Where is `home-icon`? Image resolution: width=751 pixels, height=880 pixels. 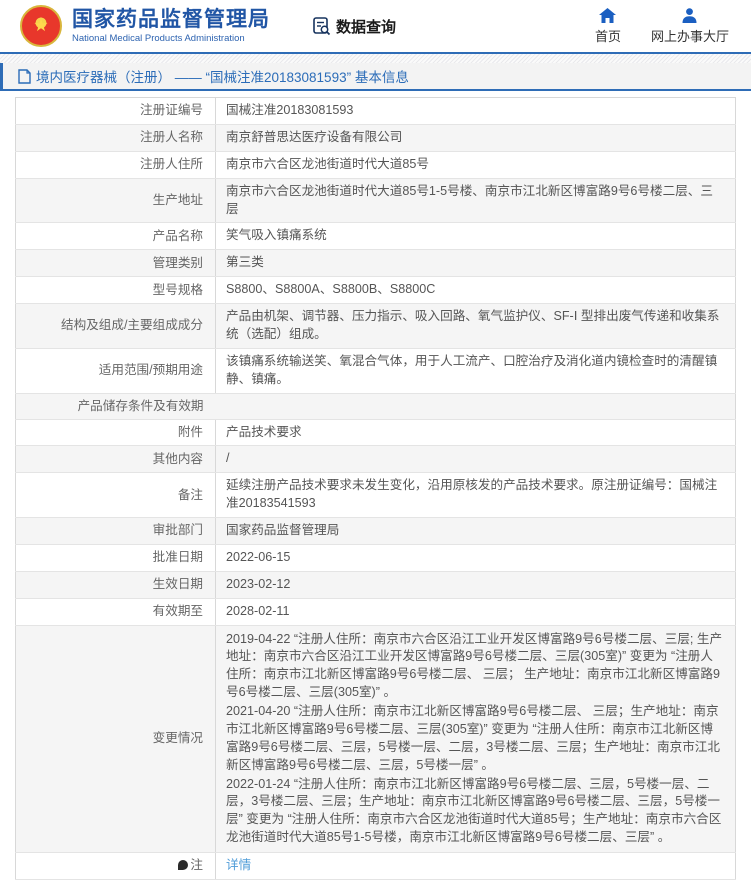
home-icon is located at coordinates (608, 15).